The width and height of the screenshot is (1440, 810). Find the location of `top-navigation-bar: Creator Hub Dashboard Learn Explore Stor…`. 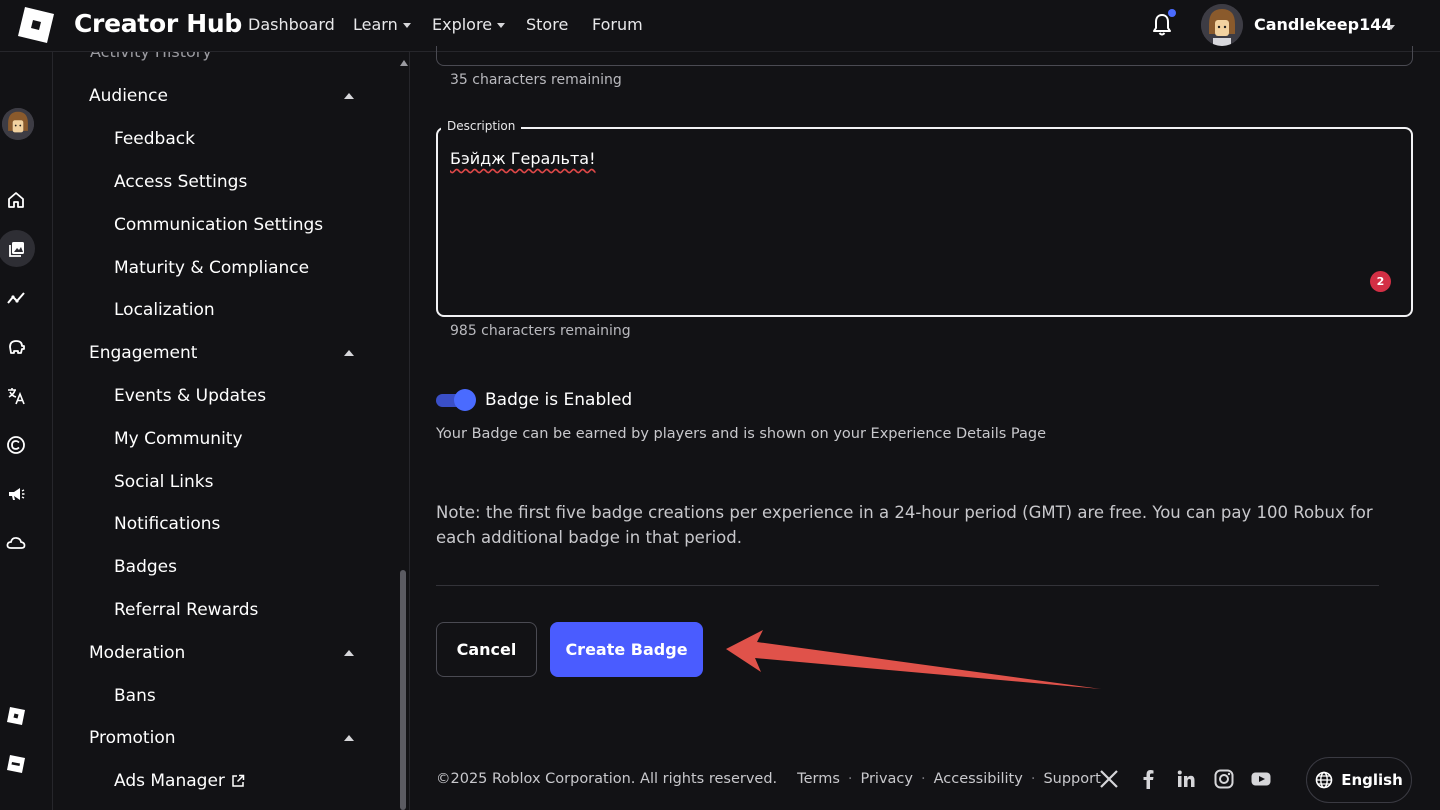

top-navigation-bar: Creator Hub Dashboard Learn Explore Stor… is located at coordinates (720, 26).